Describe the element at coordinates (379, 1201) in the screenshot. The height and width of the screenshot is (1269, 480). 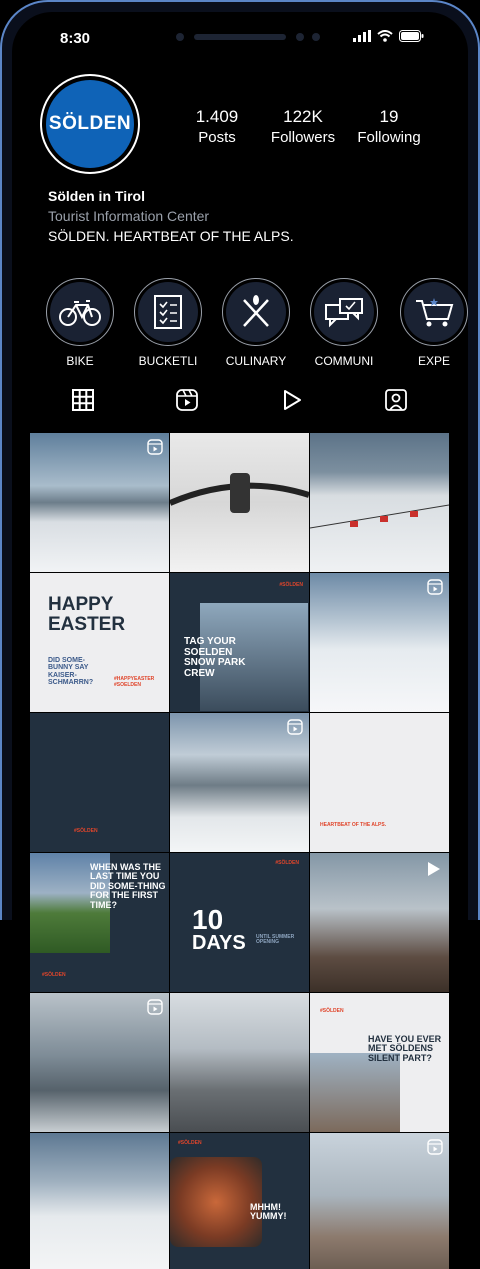
I see `post-hikers` at that location.